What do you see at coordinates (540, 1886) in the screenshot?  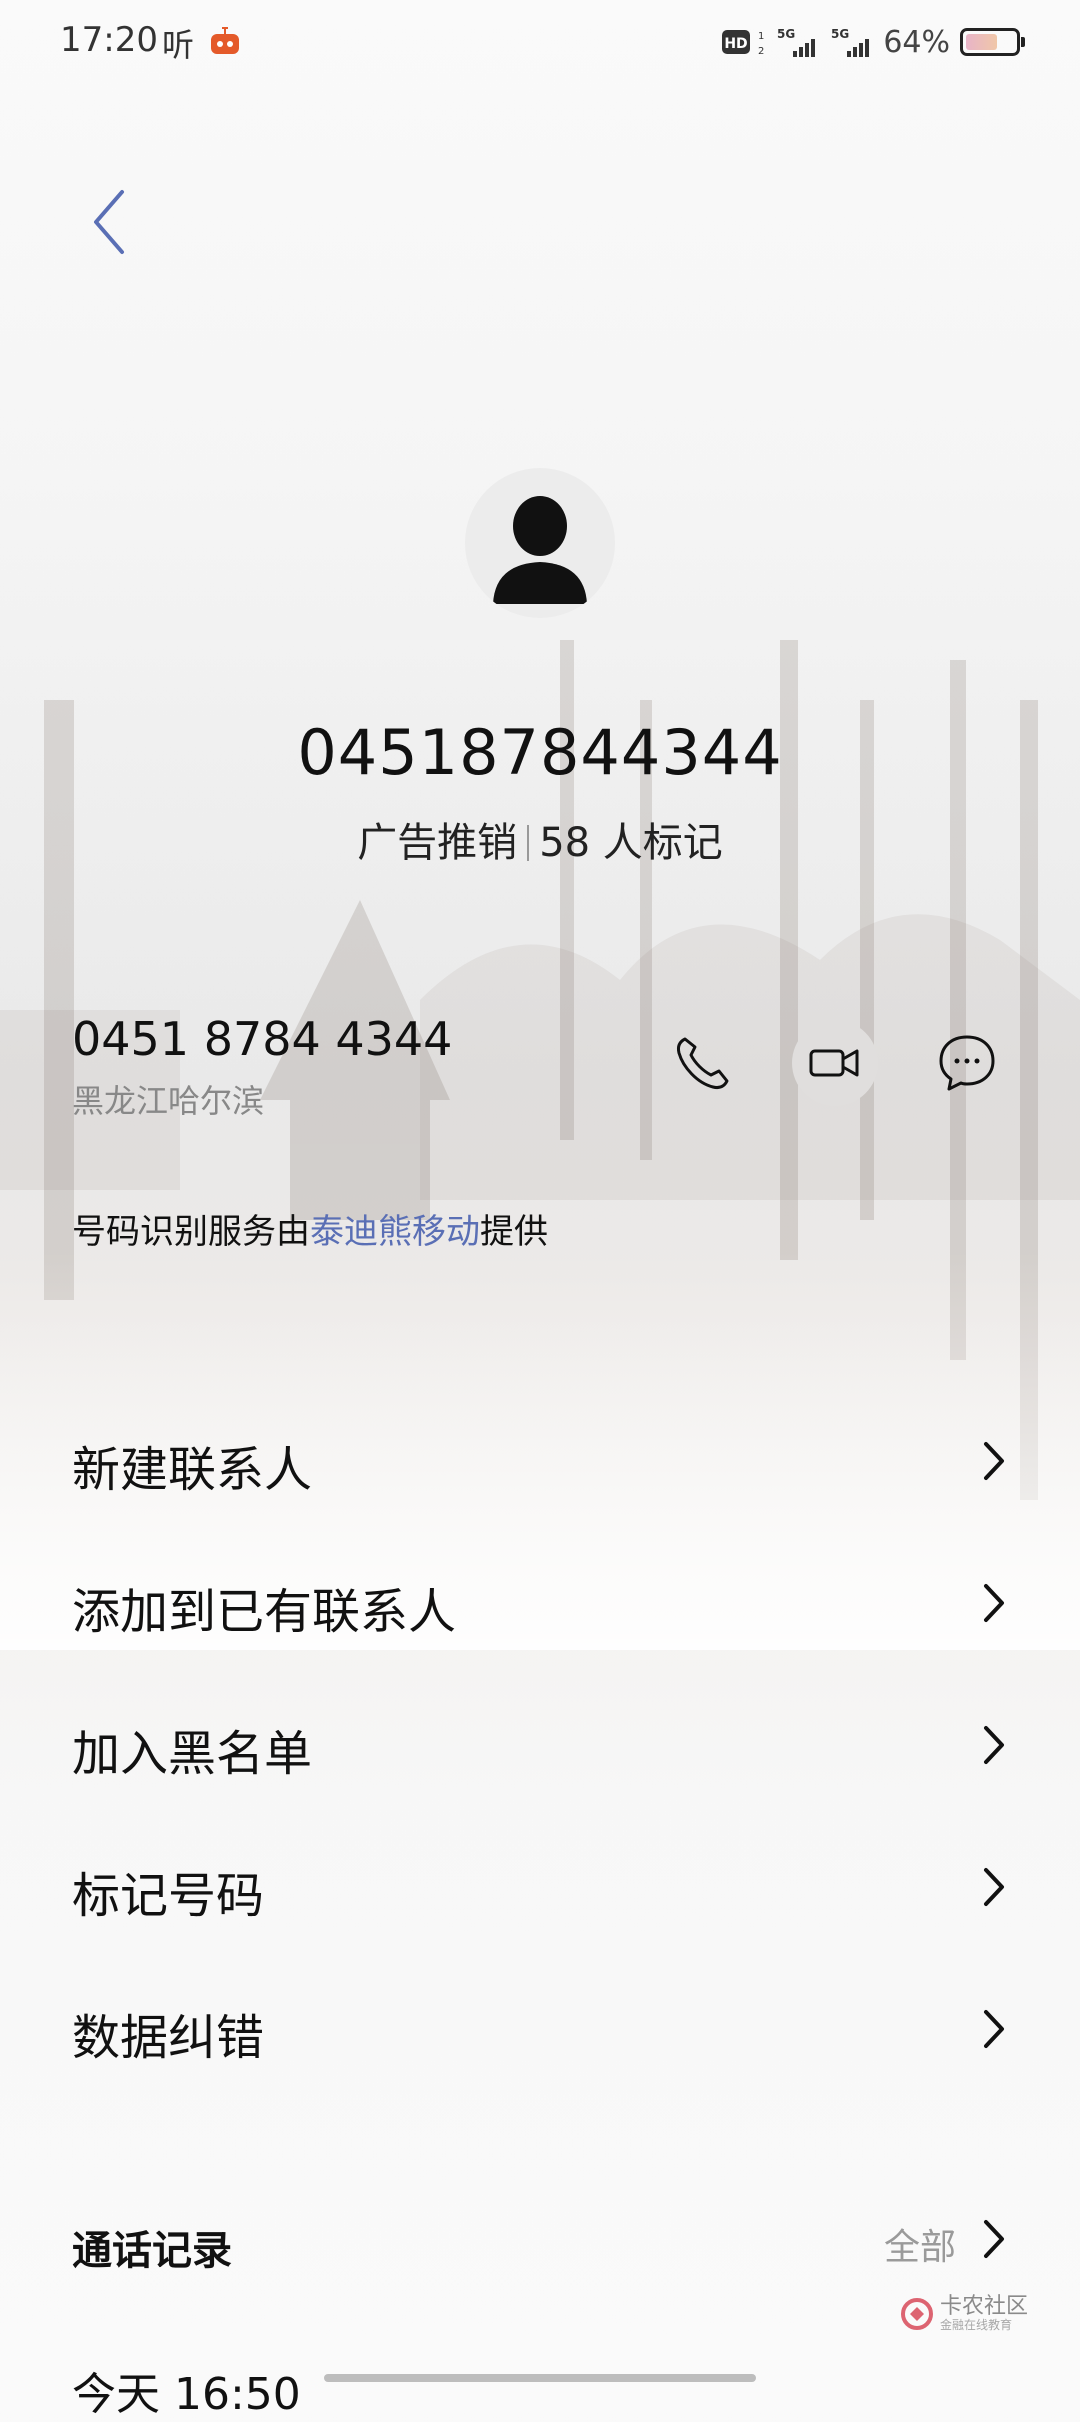 I see `menu-item-mark-number: 标记号码` at bounding box center [540, 1886].